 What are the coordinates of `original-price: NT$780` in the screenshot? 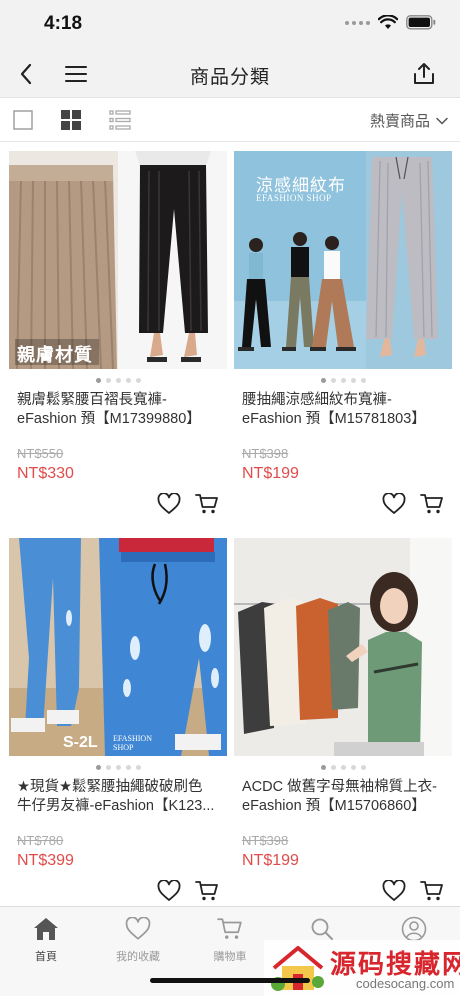 It's located at (40, 840).